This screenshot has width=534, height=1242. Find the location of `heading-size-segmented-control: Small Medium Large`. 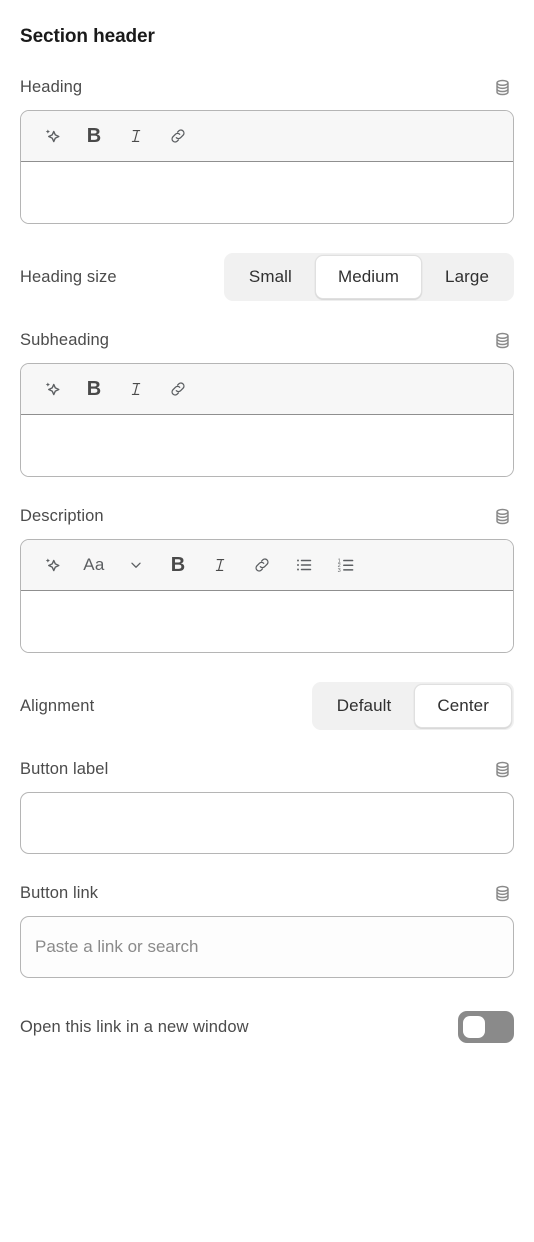

heading-size-segmented-control: Small Medium Large is located at coordinates (368, 277).